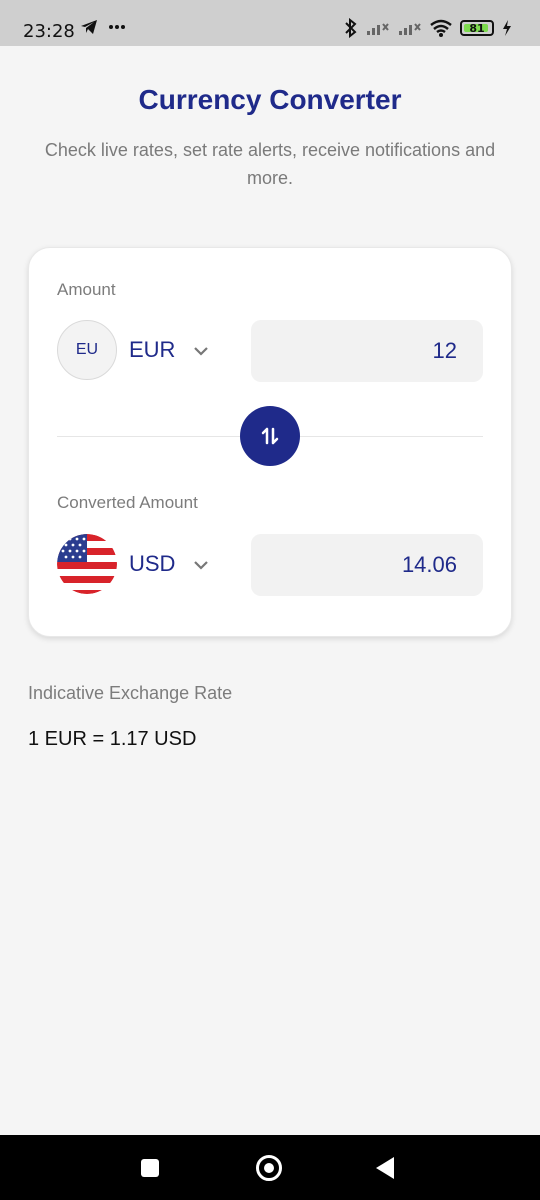 This screenshot has width=540, height=1200. I want to click on home-icon, so click(269, 1168).